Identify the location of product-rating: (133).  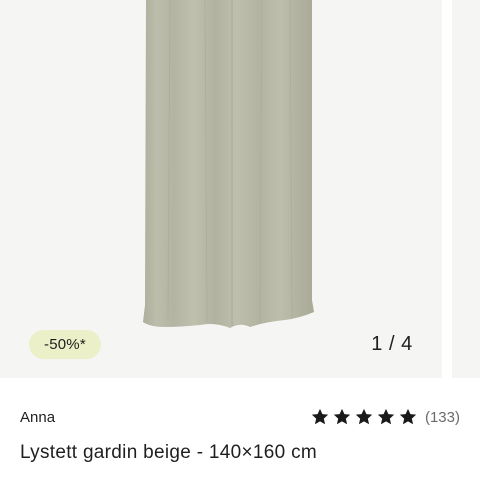
(385, 417).